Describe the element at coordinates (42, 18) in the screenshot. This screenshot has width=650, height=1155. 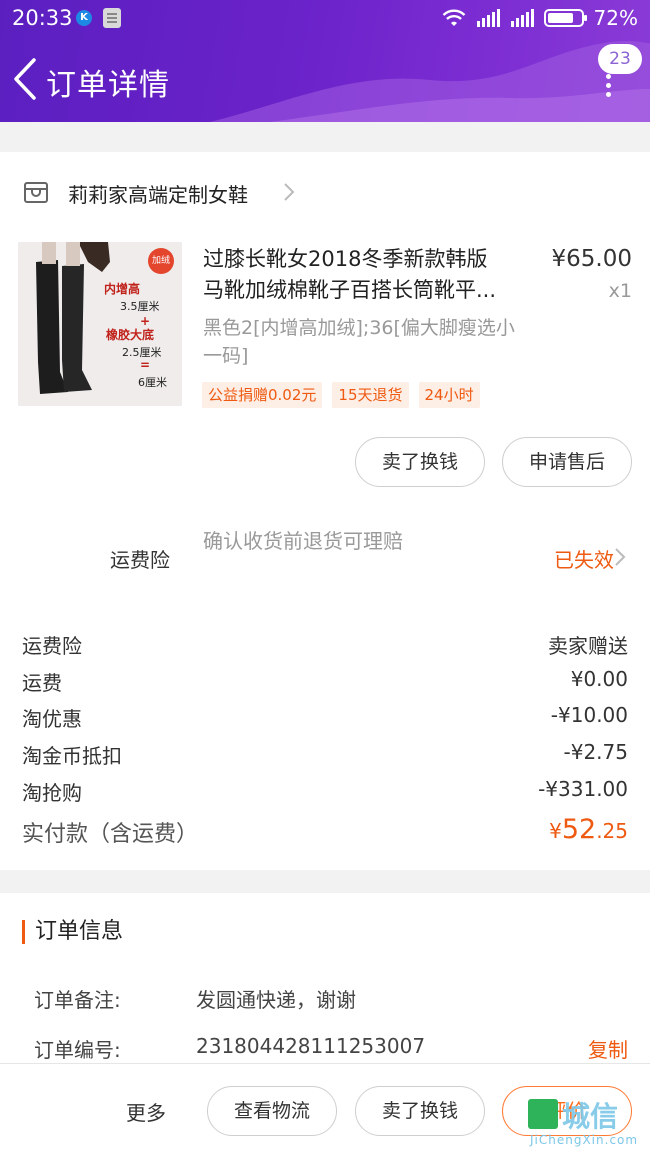
I see `status-time: 20:33` at that location.